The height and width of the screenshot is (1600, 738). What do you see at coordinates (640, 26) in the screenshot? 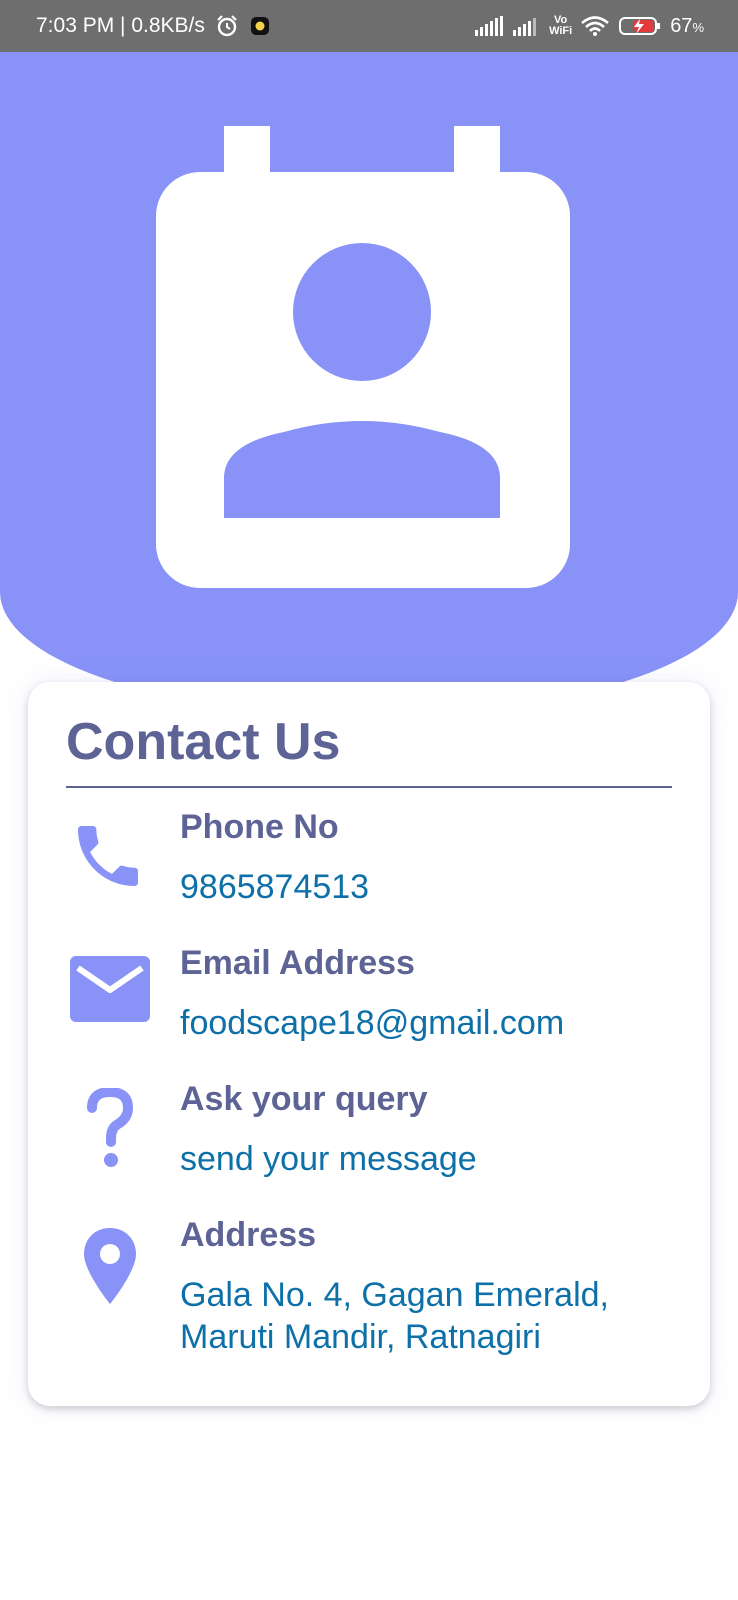
I see `battery-icon` at bounding box center [640, 26].